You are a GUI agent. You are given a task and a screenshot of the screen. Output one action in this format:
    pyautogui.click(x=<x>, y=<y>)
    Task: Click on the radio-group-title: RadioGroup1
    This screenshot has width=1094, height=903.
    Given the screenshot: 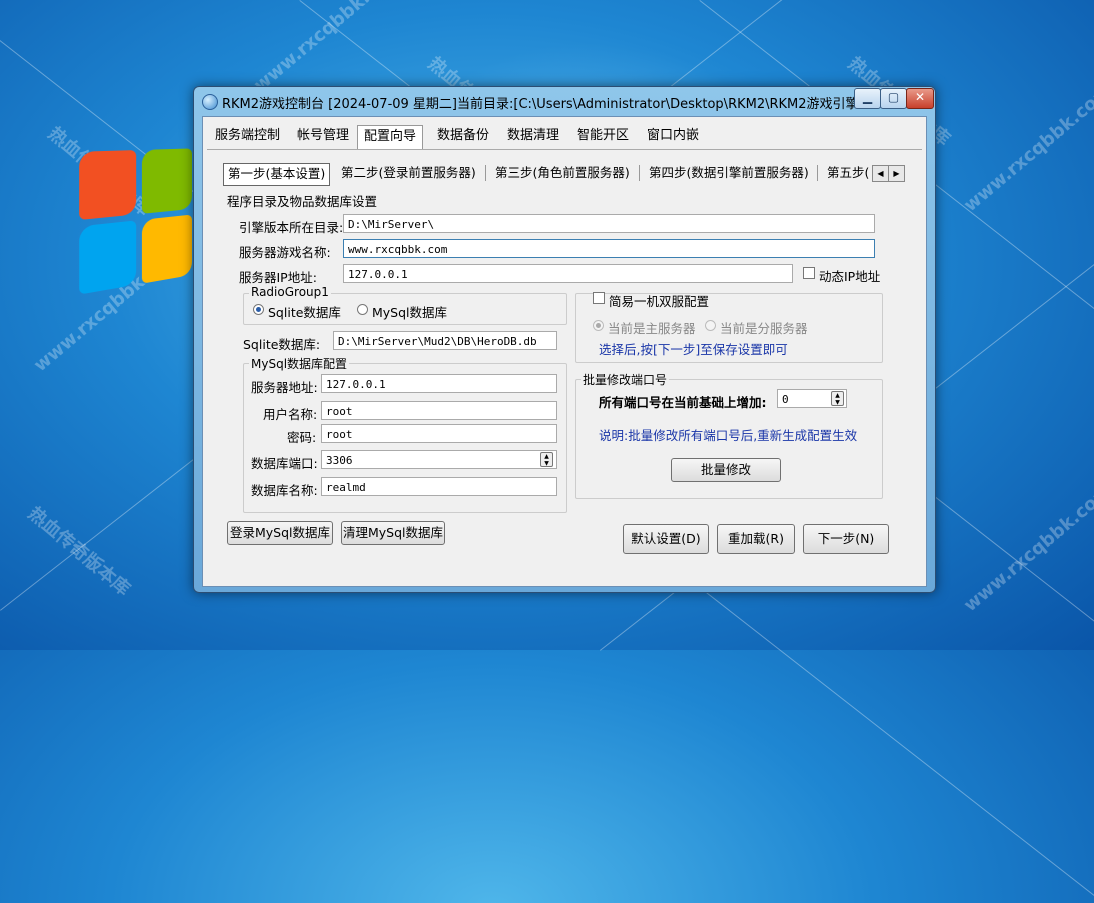 What is the action you would take?
    pyautogui.click(x=290, y=292)
    